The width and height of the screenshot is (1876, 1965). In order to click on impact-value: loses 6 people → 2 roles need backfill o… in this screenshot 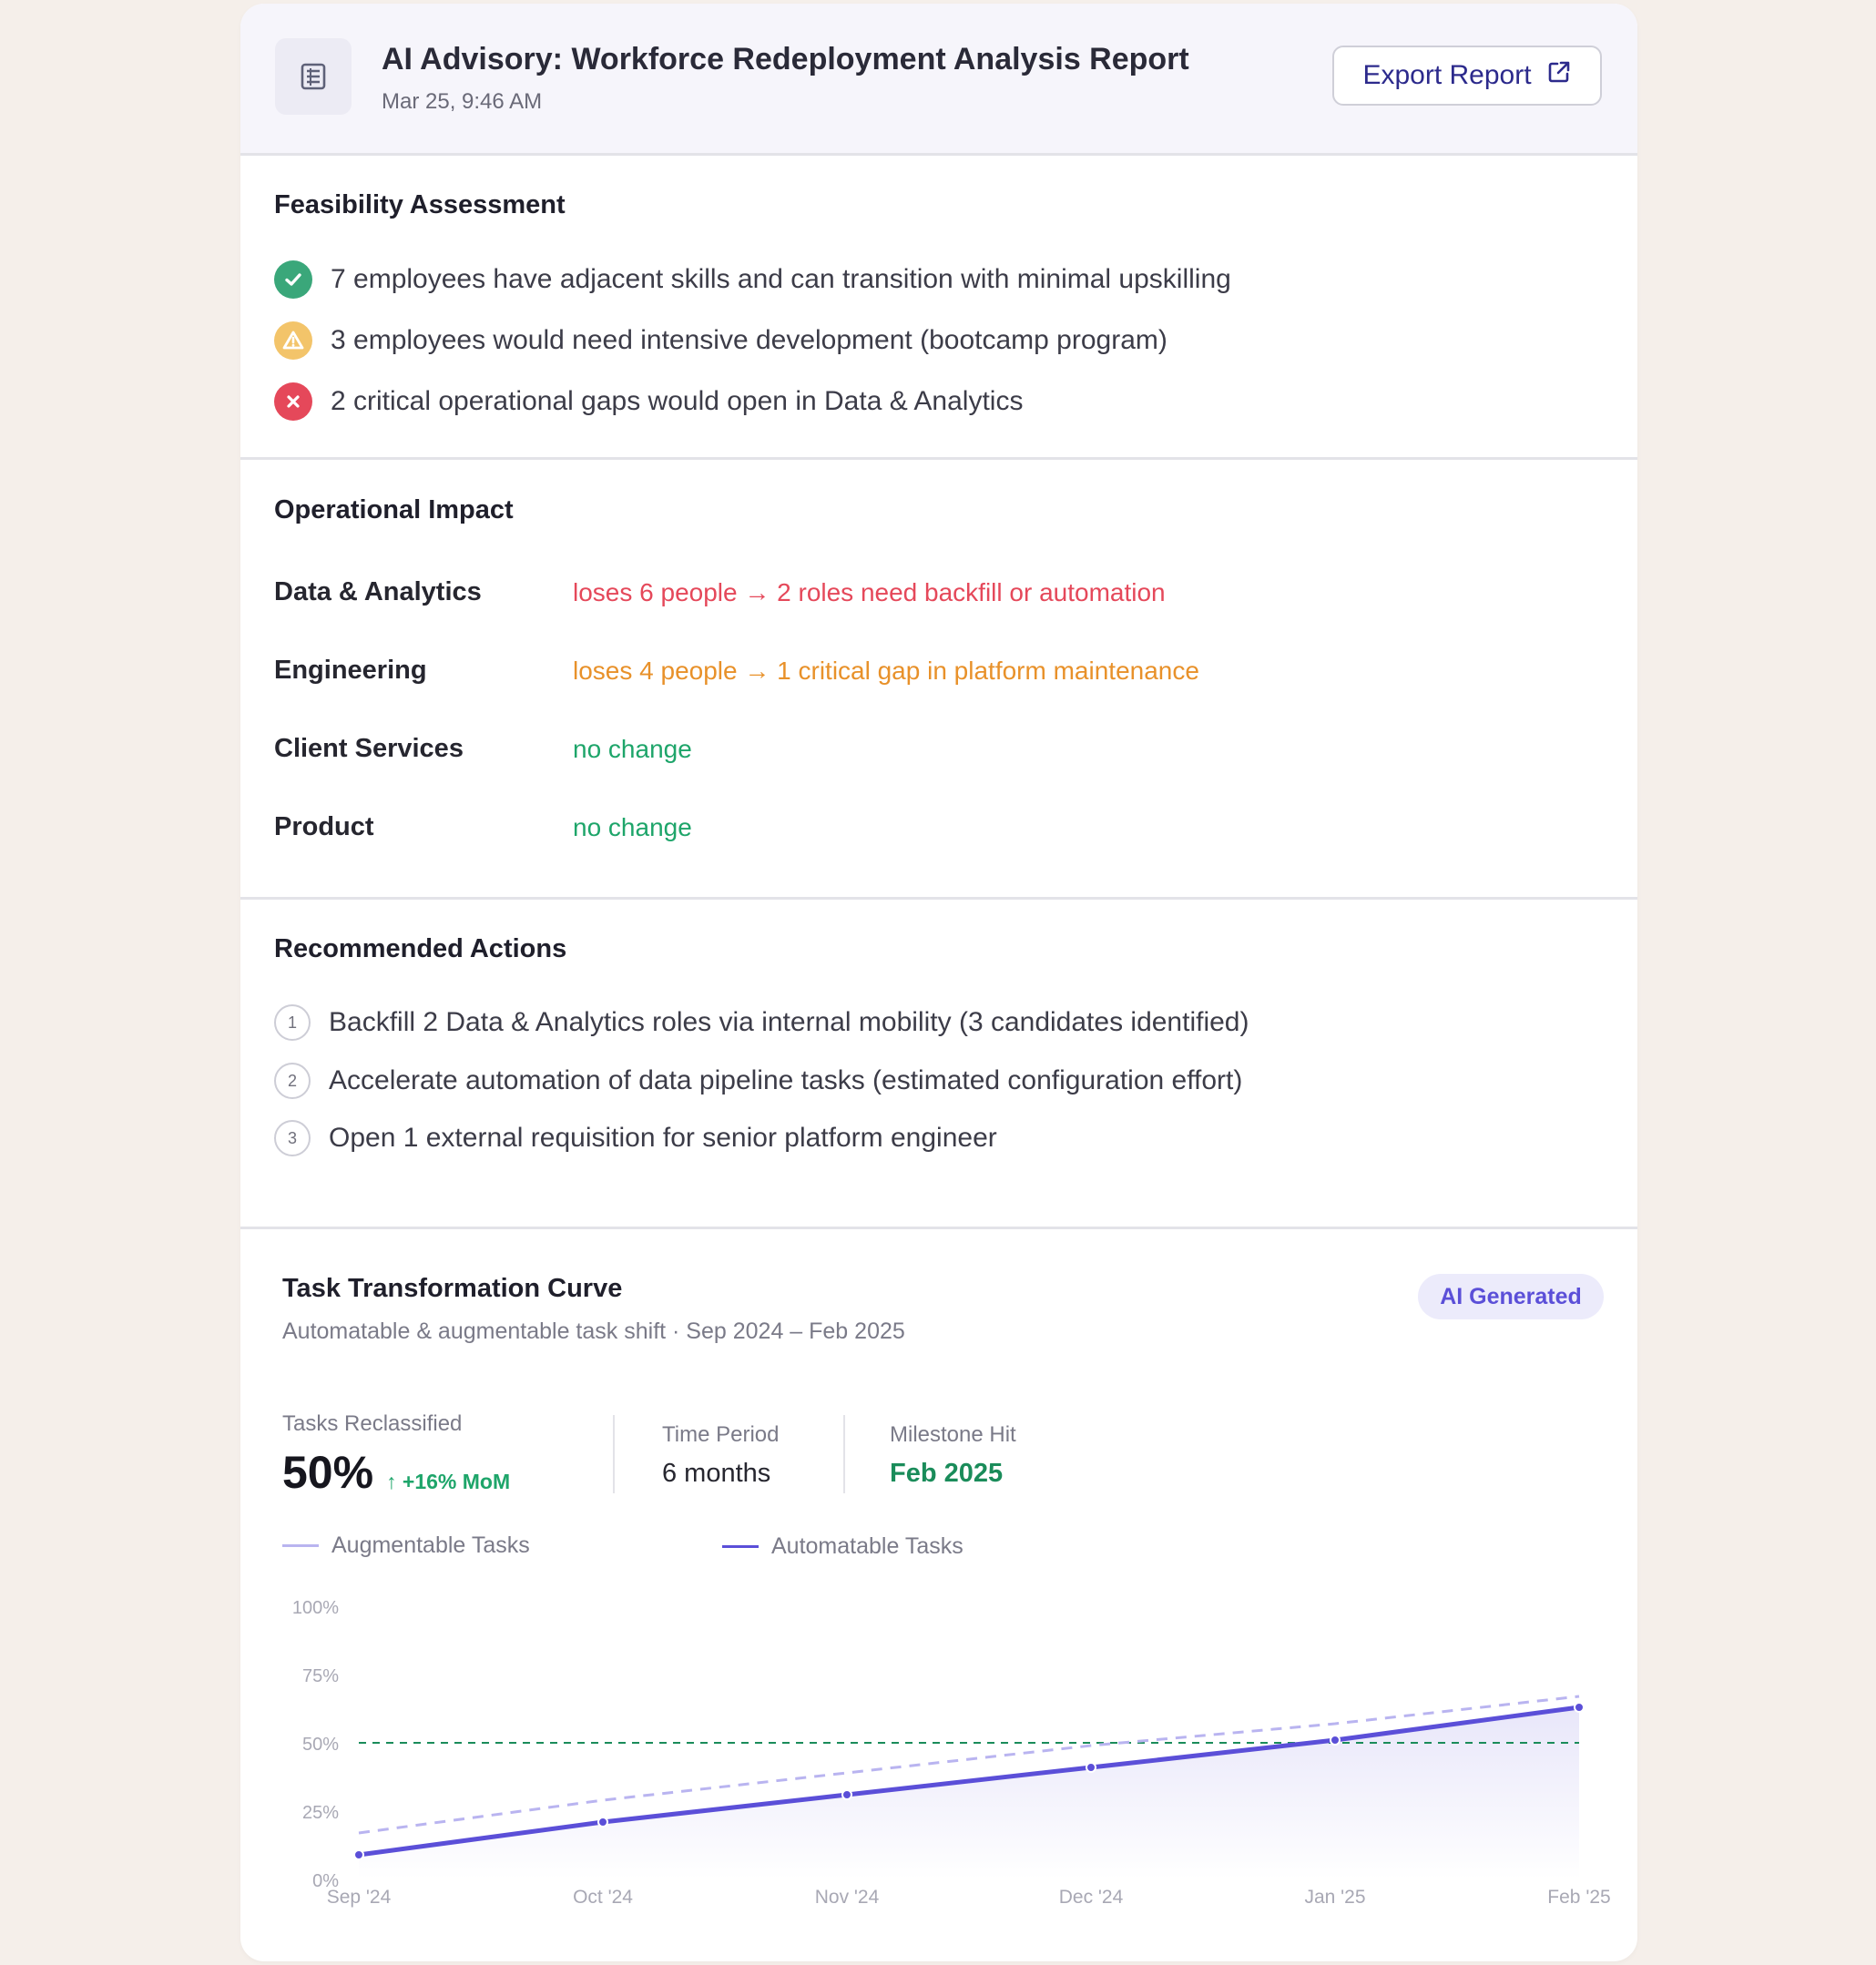, I will do `click(869, 592)`.